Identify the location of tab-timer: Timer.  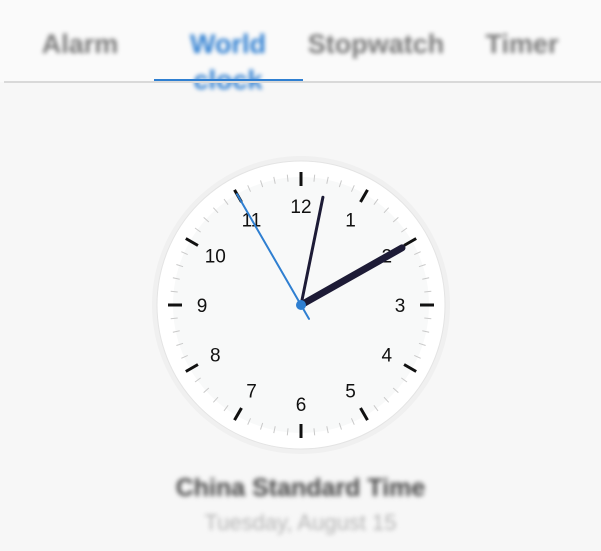
(522, 44).